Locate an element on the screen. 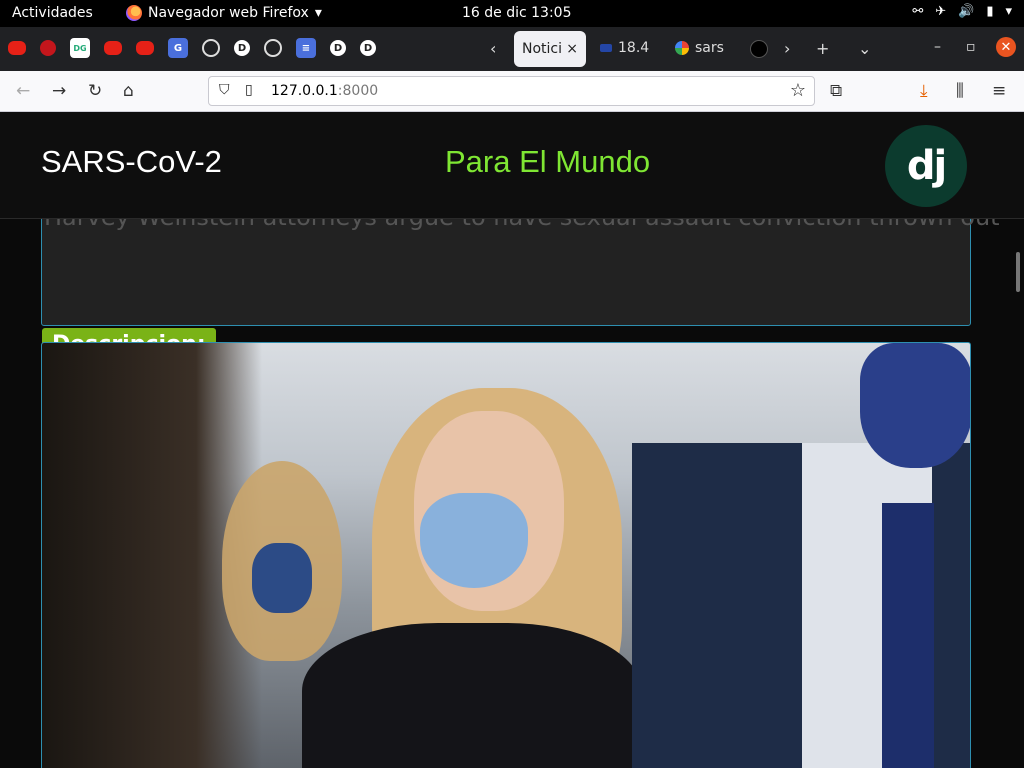 The width and height of the screenshot is (1024, 768). scrollbar is located at coordinates (1018, 272).